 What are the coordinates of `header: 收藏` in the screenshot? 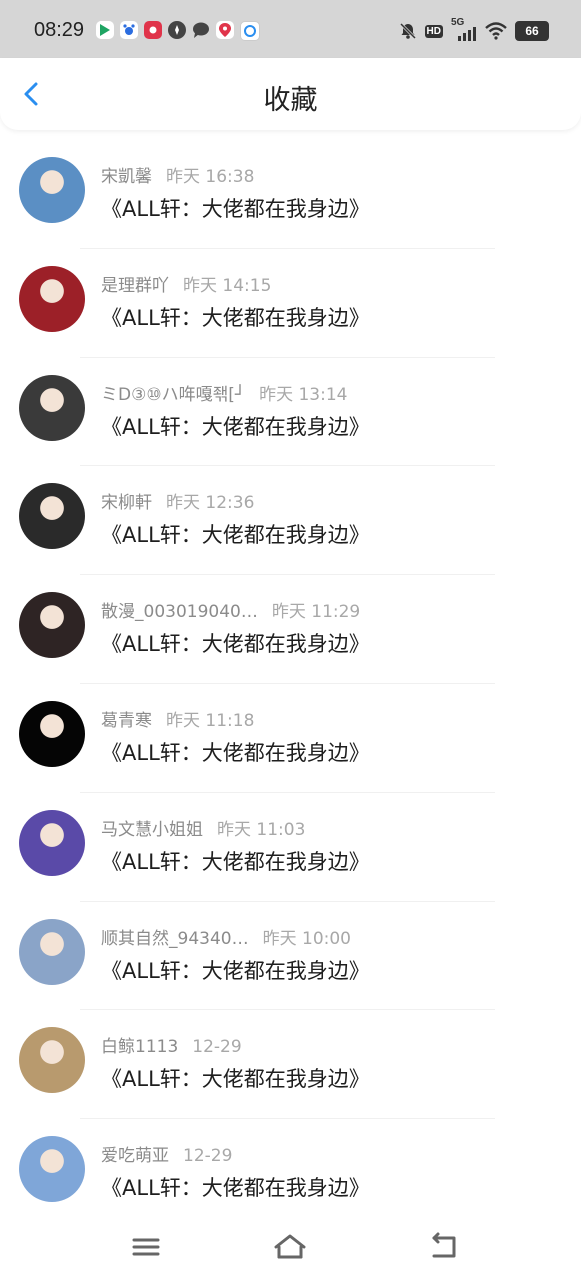 It's located at (290, 94).